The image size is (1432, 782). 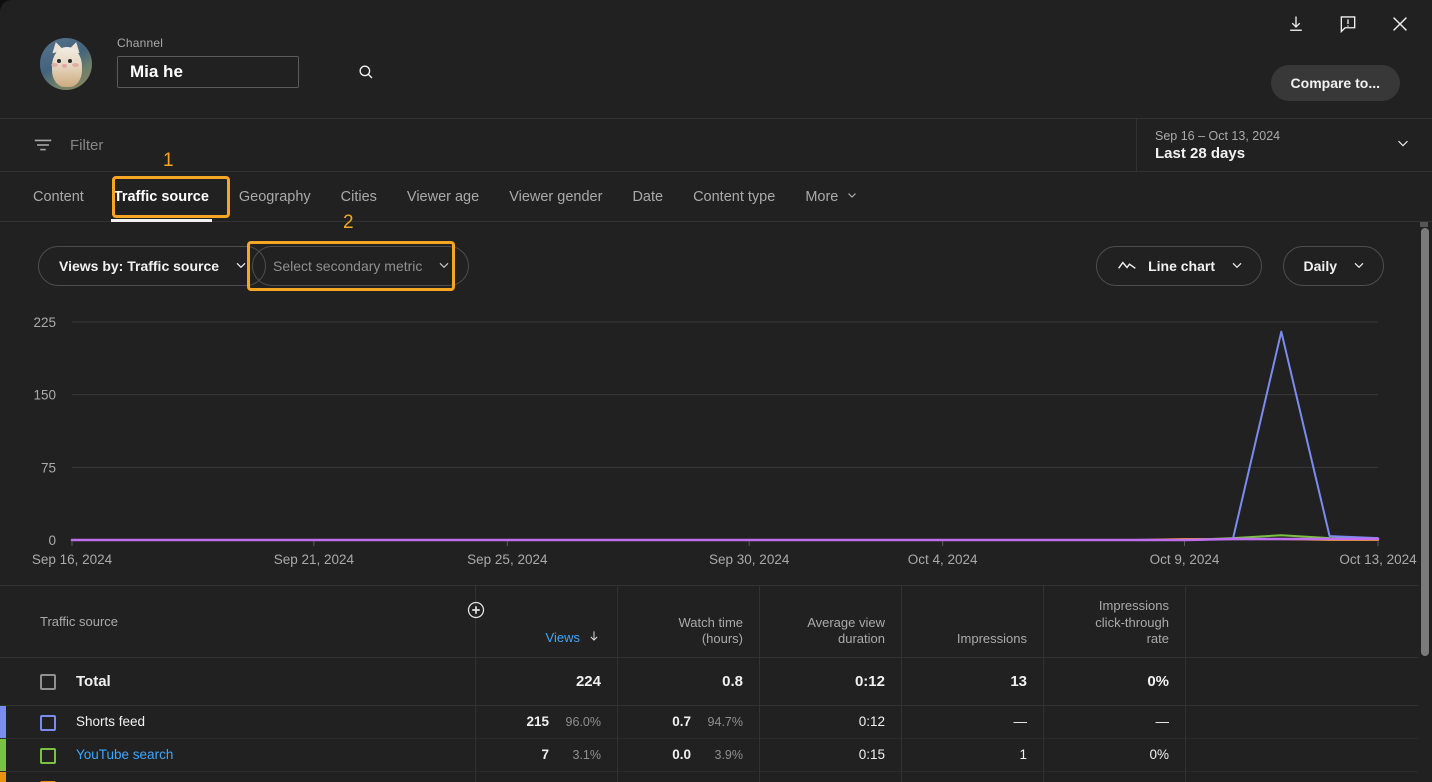 What do you see at coordinates (972, 722) in the screenshot?
I see `row-impressions: —` at bounding box center [972, 722].